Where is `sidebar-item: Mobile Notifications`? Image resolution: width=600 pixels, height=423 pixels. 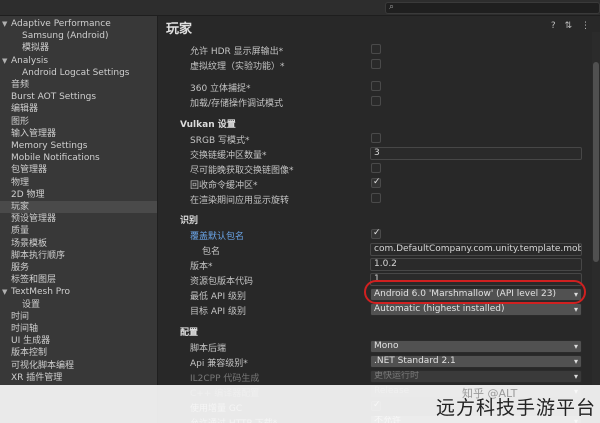 sidebar-item: Mobile Notifications is located at coordinates (78, 158).